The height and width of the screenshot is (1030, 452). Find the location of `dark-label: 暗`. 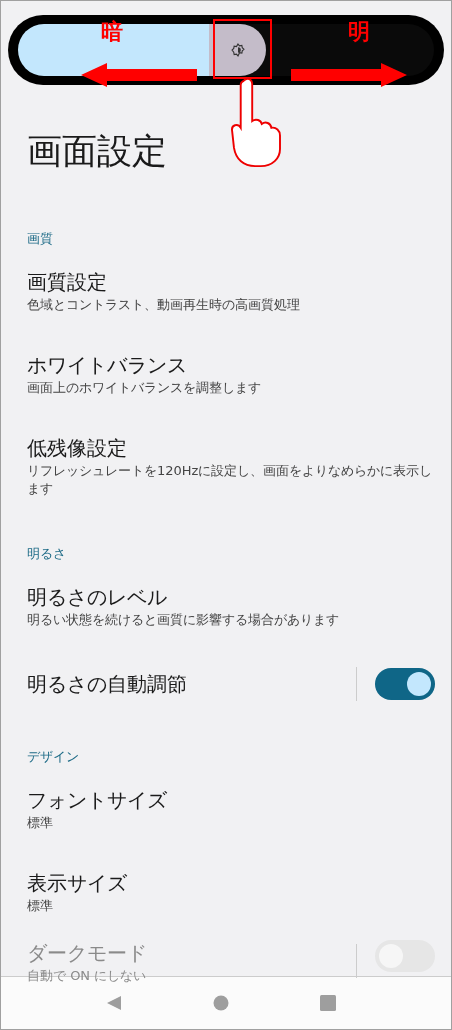

dark-label: 暗 is located at coordinates (112, 32).